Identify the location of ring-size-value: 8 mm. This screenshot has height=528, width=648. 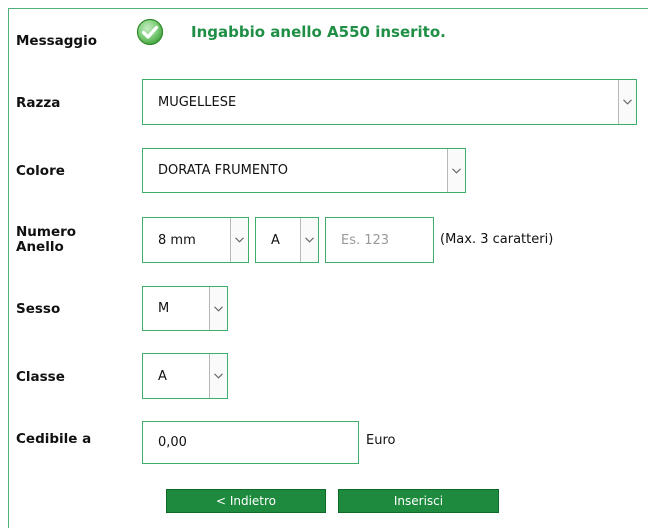
(177, 240).